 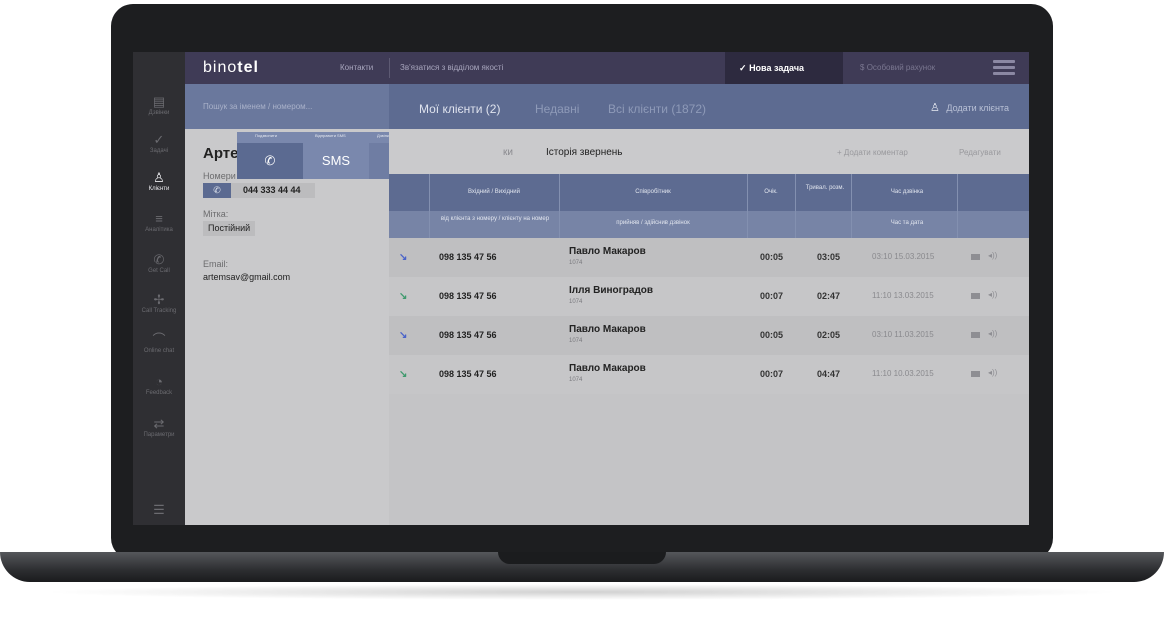 I want to click on tab-history: Історія звернень, so click(x=584, y=152).